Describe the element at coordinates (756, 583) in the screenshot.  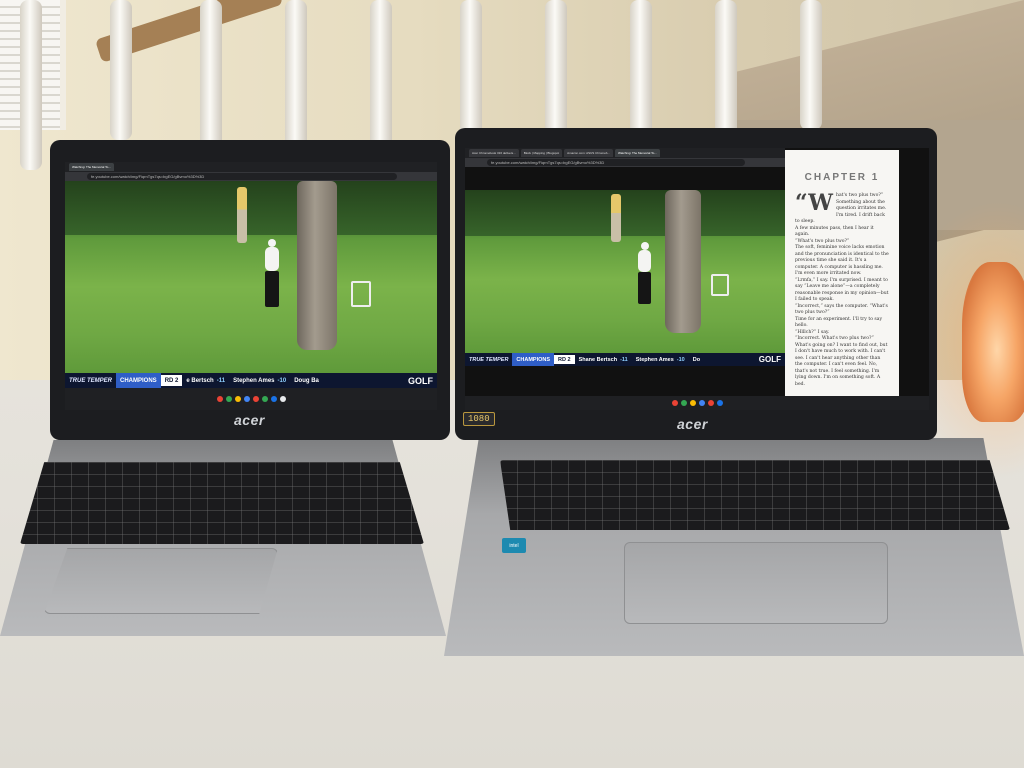
I see `right-touchpad` at that location.